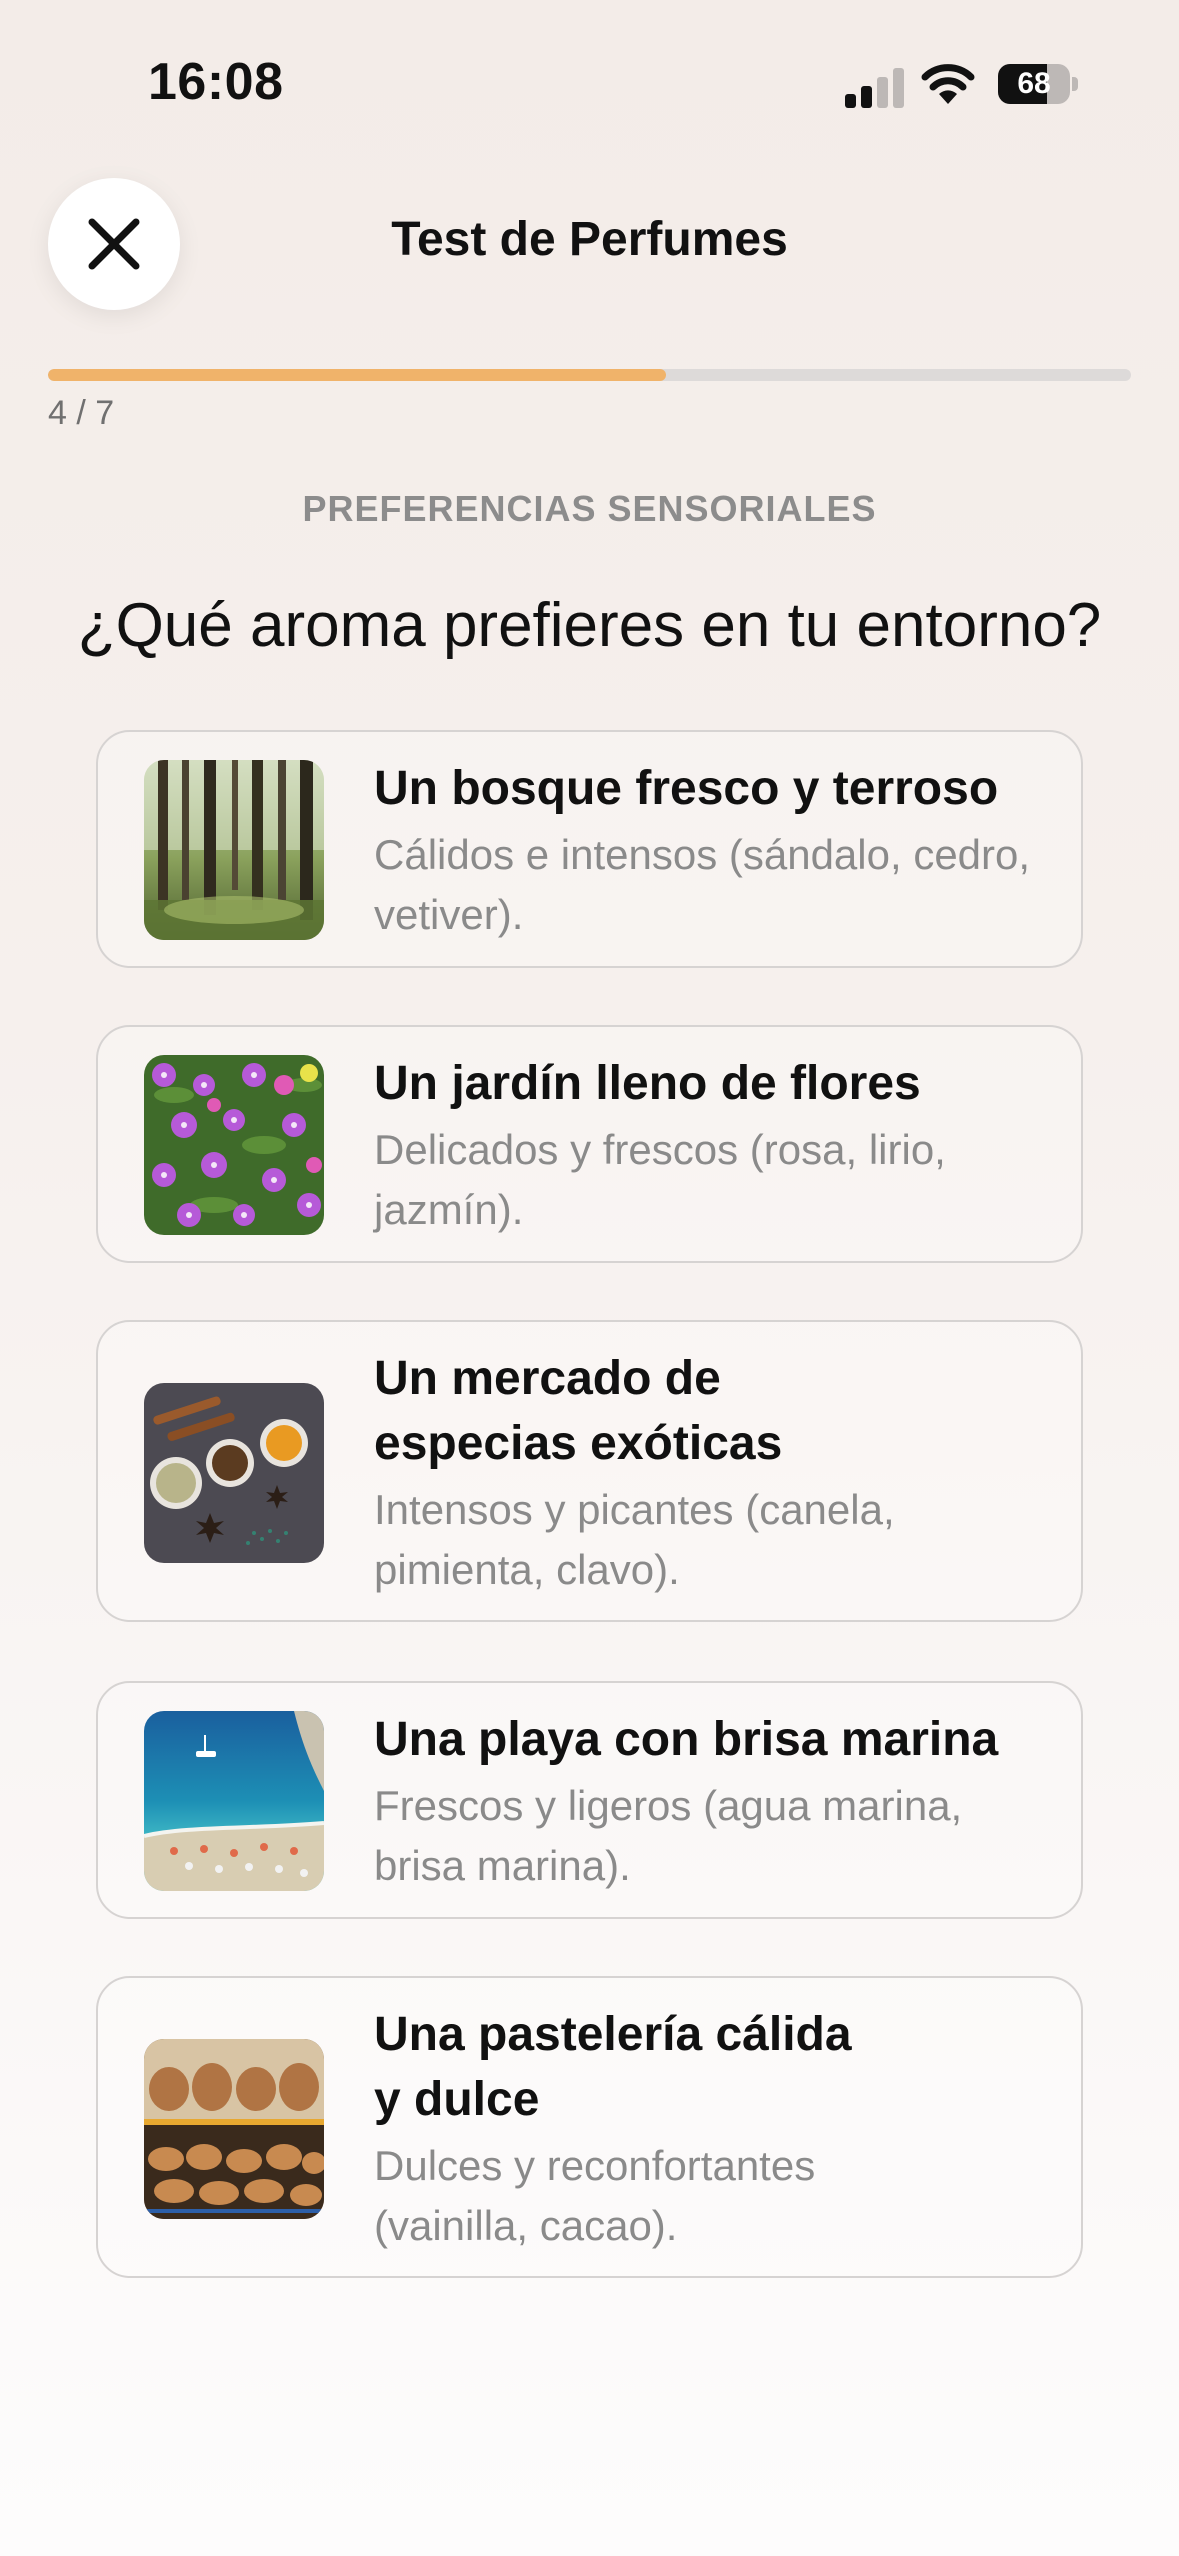 This screenshot has width=1179, height=2556. What do you see at coordinates (589, 80) in the screenshot?
I see `status-bar: 16:08 68` at bounding box center [589, 80].